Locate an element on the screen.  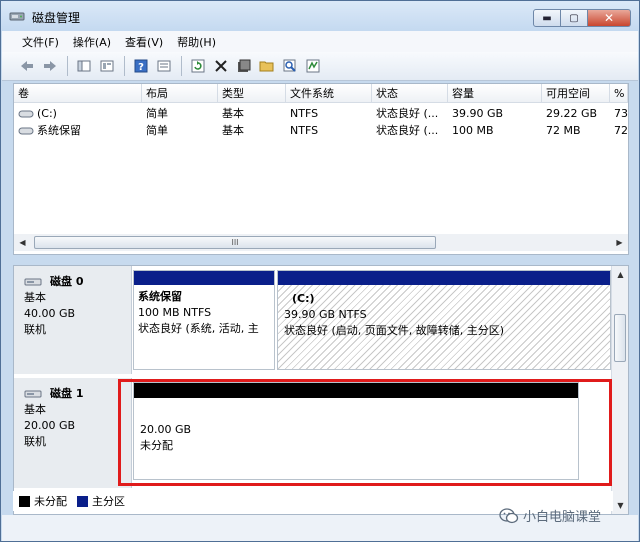
horizontal-scrollbar: ◀ III ▶ is located at coordinates (321, 242).